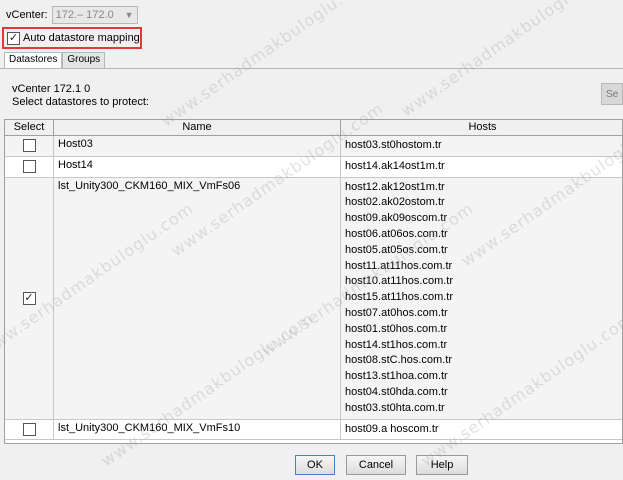 The width and height of the screenshot is (623, 480). What do you see at coordinates (395, 407) in the screenshot?
I see `host-entry: host03.st0hta.com.tr` at bounding box center [395, 407].